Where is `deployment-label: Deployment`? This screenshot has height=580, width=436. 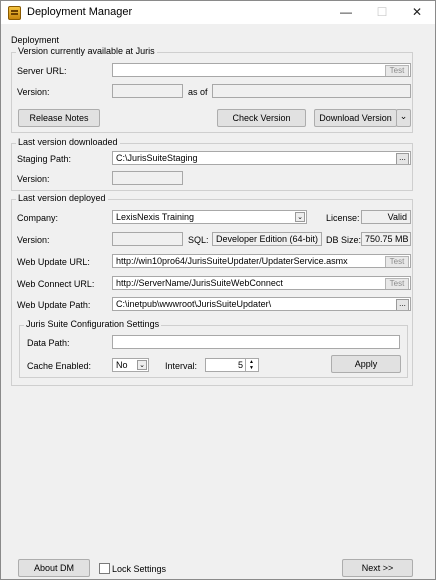
deployment-label: Deployment is located at coordinates (35, 40).